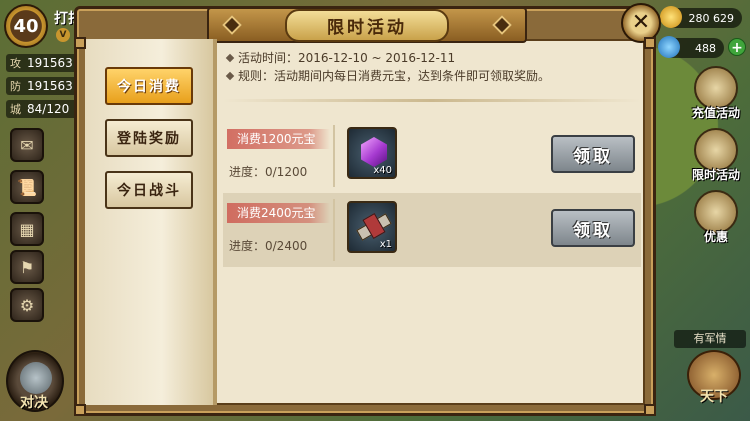 The width and height of the screenshot is (750, 421). I want to click on attack-value: 191563, so click(50, 63).